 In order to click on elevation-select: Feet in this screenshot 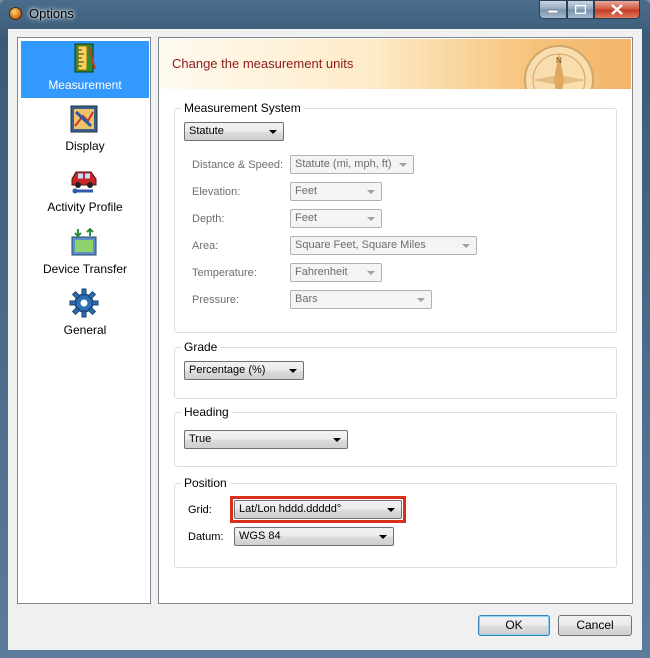, I will do `click(336, 191)`.